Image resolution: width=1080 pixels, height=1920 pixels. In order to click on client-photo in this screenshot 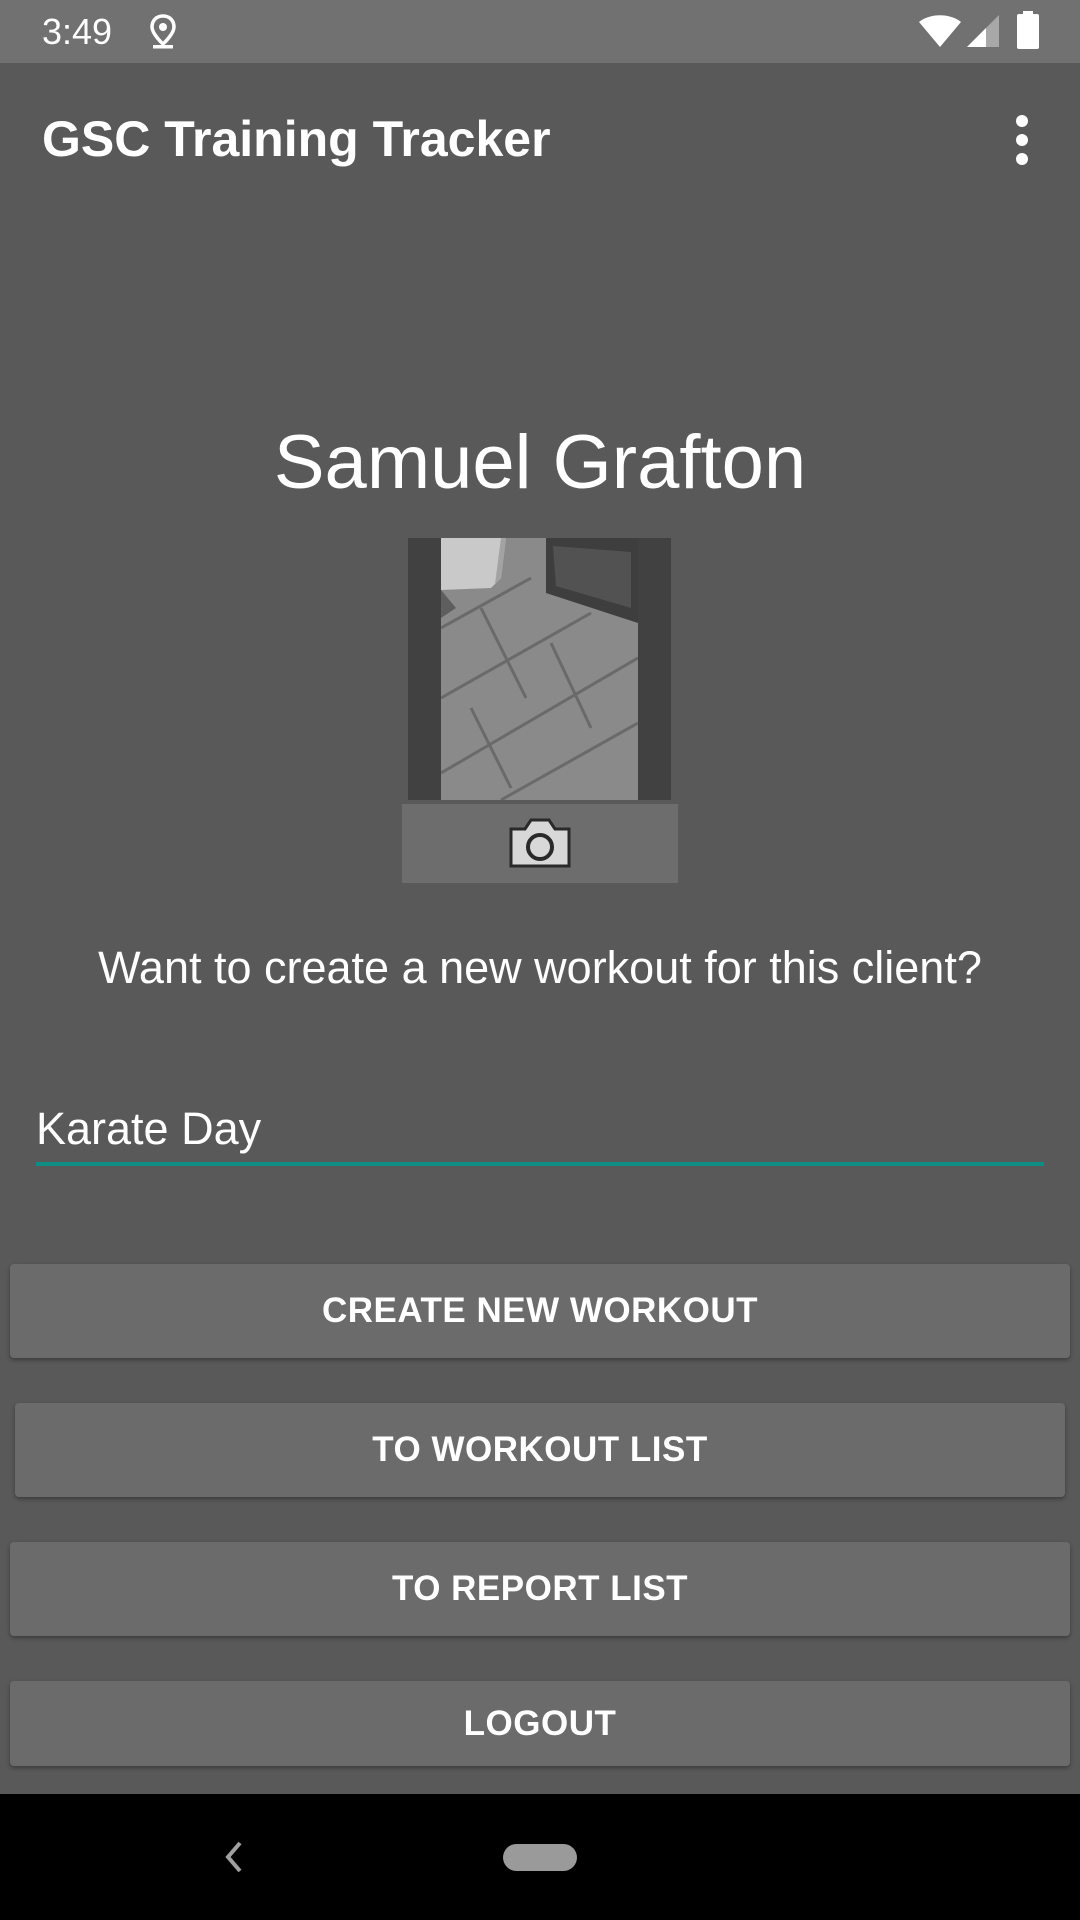, I will do `click(539, 669)`.